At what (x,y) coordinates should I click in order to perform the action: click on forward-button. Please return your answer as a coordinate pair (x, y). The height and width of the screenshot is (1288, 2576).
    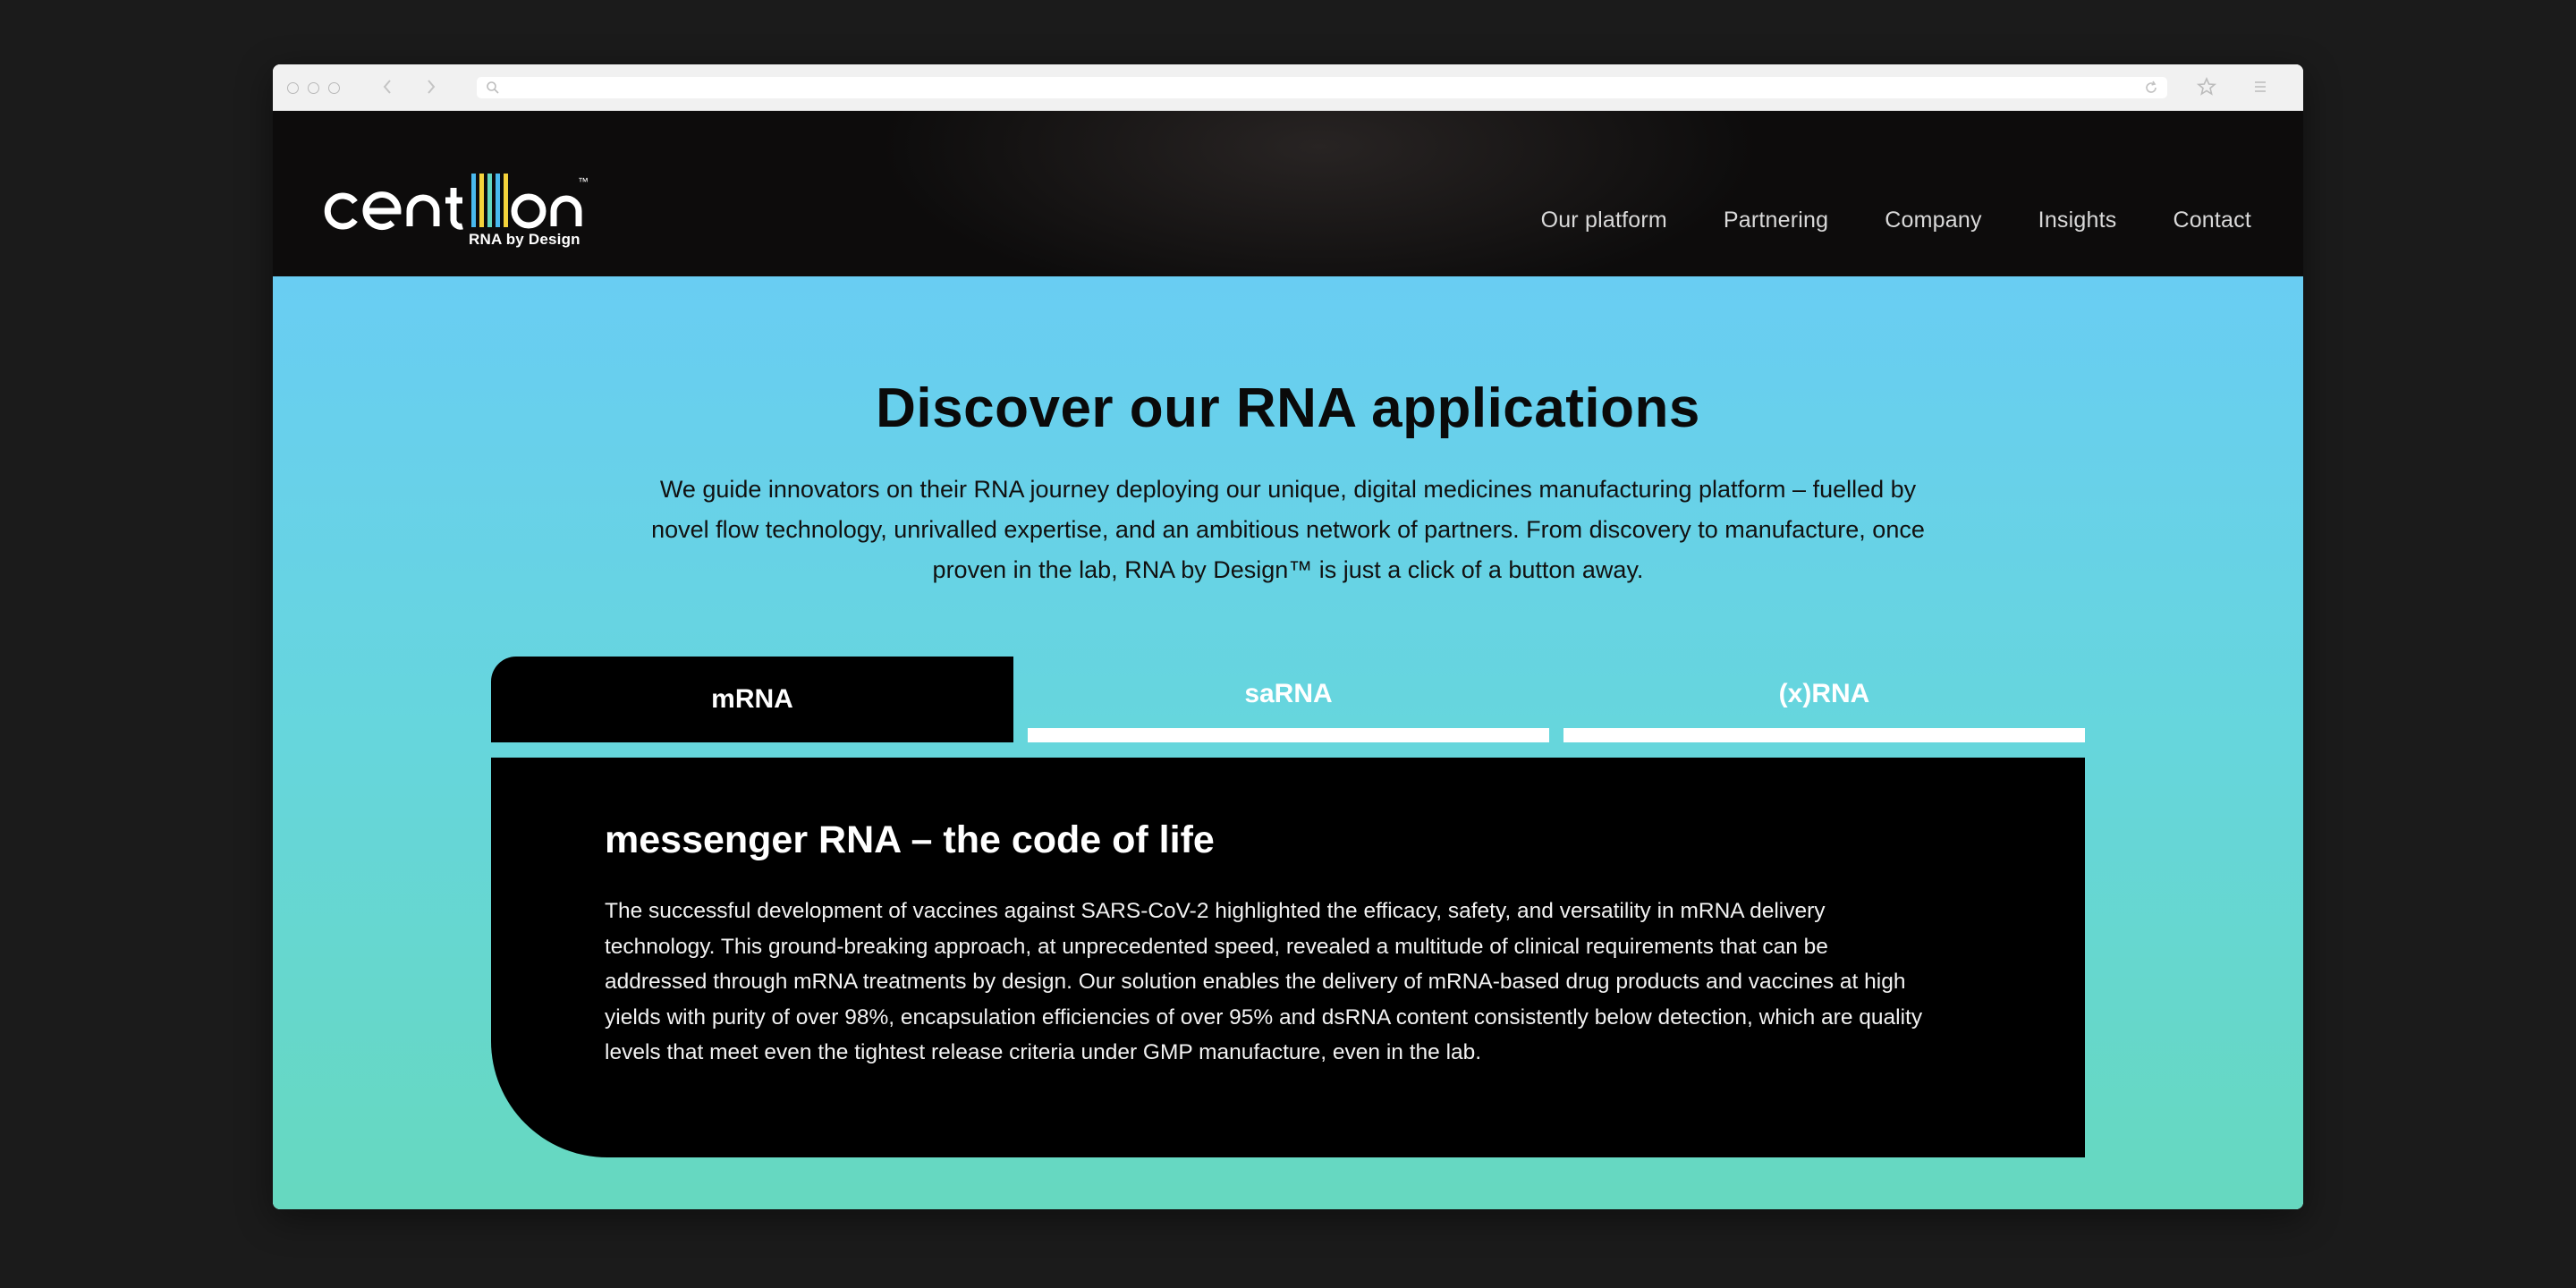
    Looking at the image, I should click on (431, 86).